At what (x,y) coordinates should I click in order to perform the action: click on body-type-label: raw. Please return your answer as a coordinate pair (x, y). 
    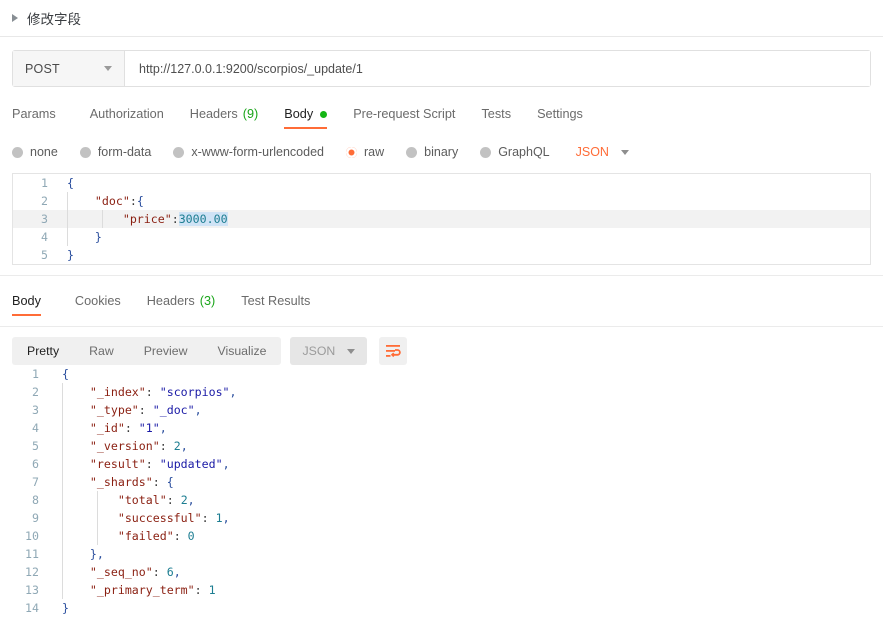
    Looking at the image, I should click on (374, 152).